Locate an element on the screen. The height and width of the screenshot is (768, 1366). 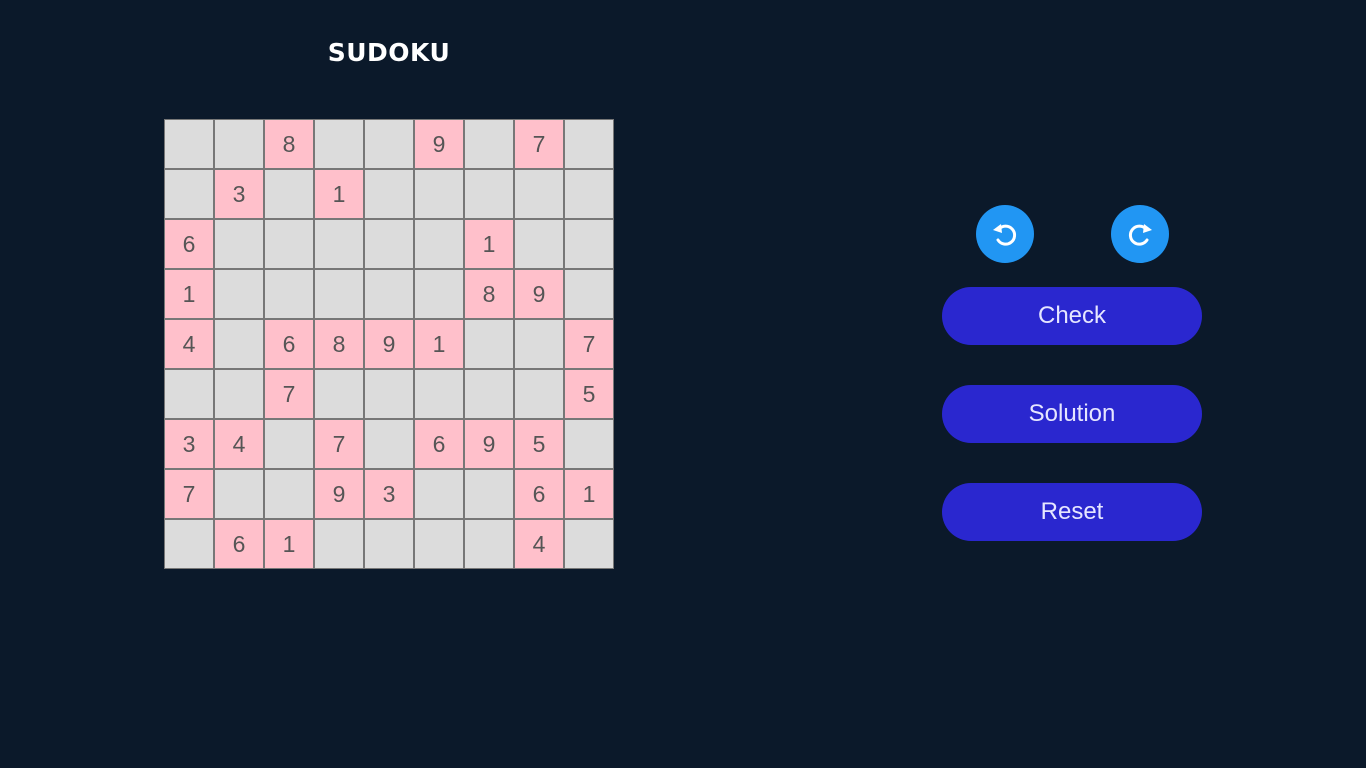
undo-button is located at coordinates (1005, 234).